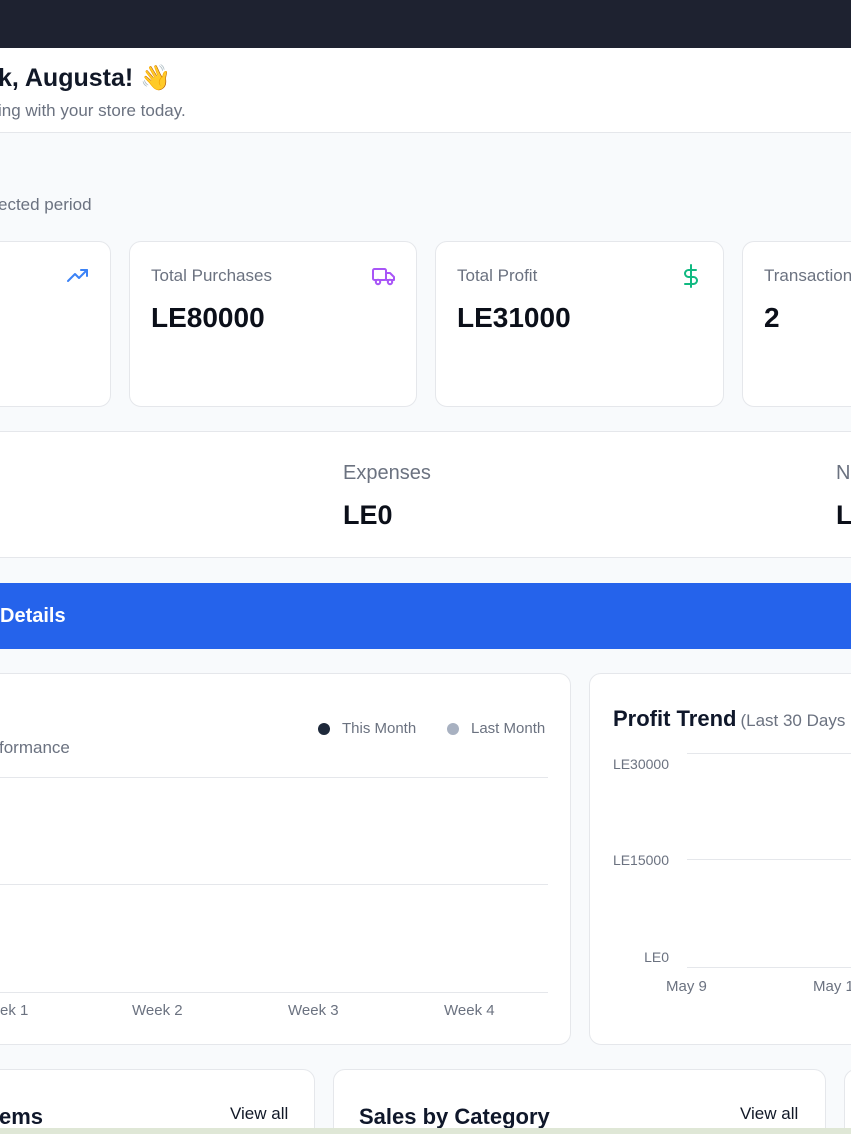 The image size is (851, 1134). Describe the element at coordinates (796, 324) in the screenshot. I see `stat-card-transactions: Transaction 2` at that location.